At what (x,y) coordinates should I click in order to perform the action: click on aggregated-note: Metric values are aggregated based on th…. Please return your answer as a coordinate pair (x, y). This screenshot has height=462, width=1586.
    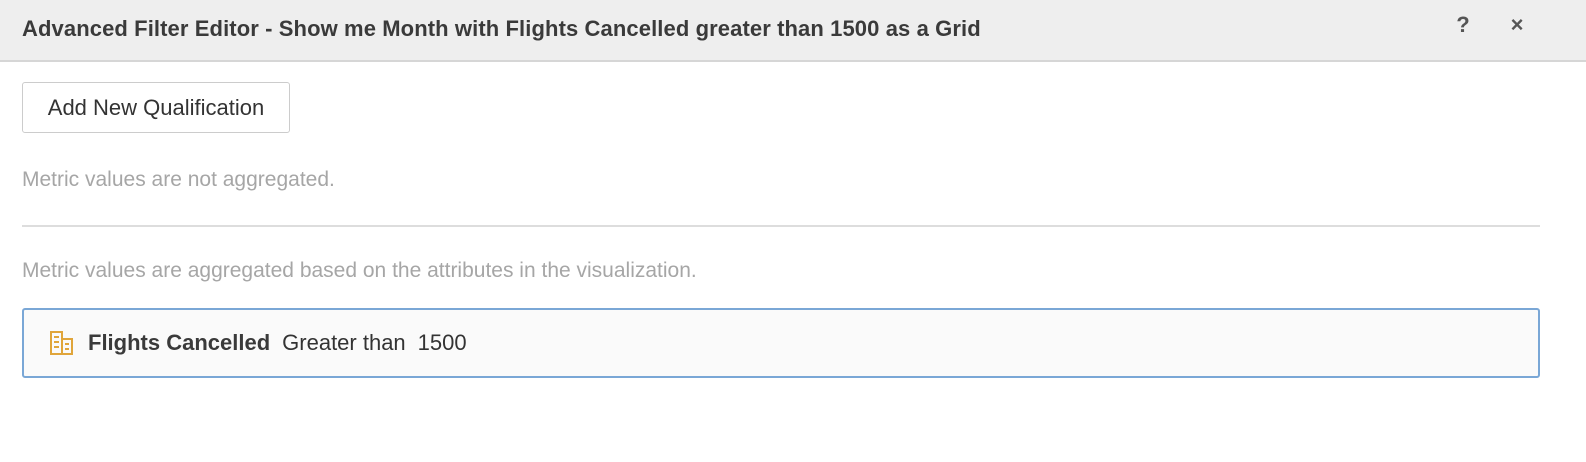
    Looking at the image, I should click on (359, 270).